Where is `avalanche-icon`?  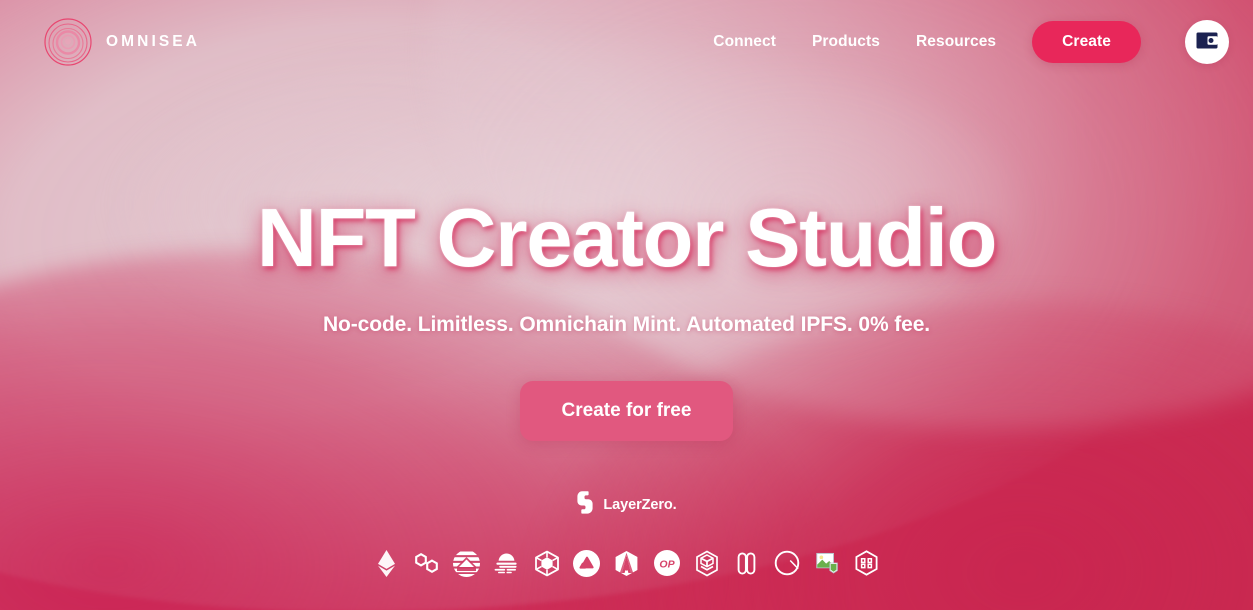 avalanche-icon is located at coordinates (587, 563).